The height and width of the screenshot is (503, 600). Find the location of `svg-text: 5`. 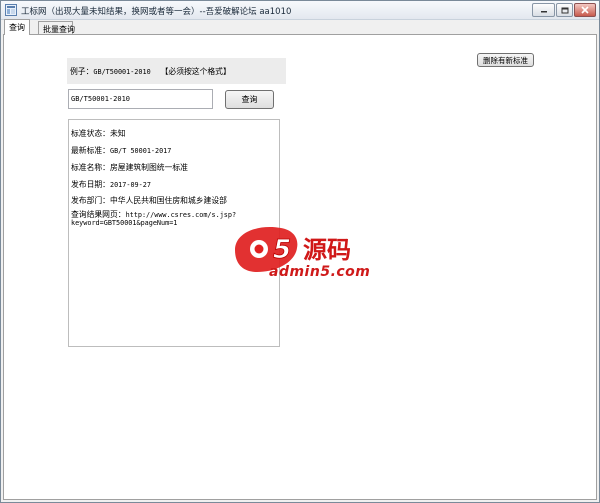

svg-text: 5 is located at coordinates (282, 250).